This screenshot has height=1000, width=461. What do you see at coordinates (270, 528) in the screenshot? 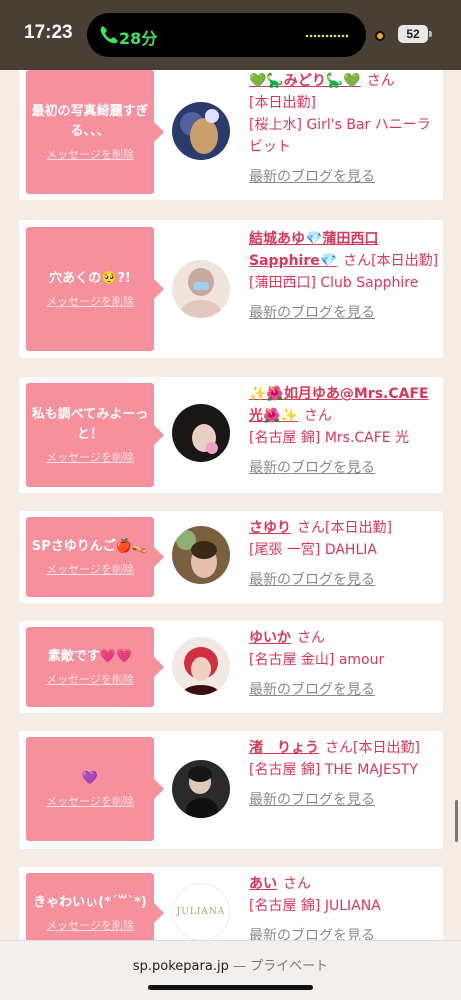
I see `profile-name-link: さゆり` at bounding box center [270, 528].